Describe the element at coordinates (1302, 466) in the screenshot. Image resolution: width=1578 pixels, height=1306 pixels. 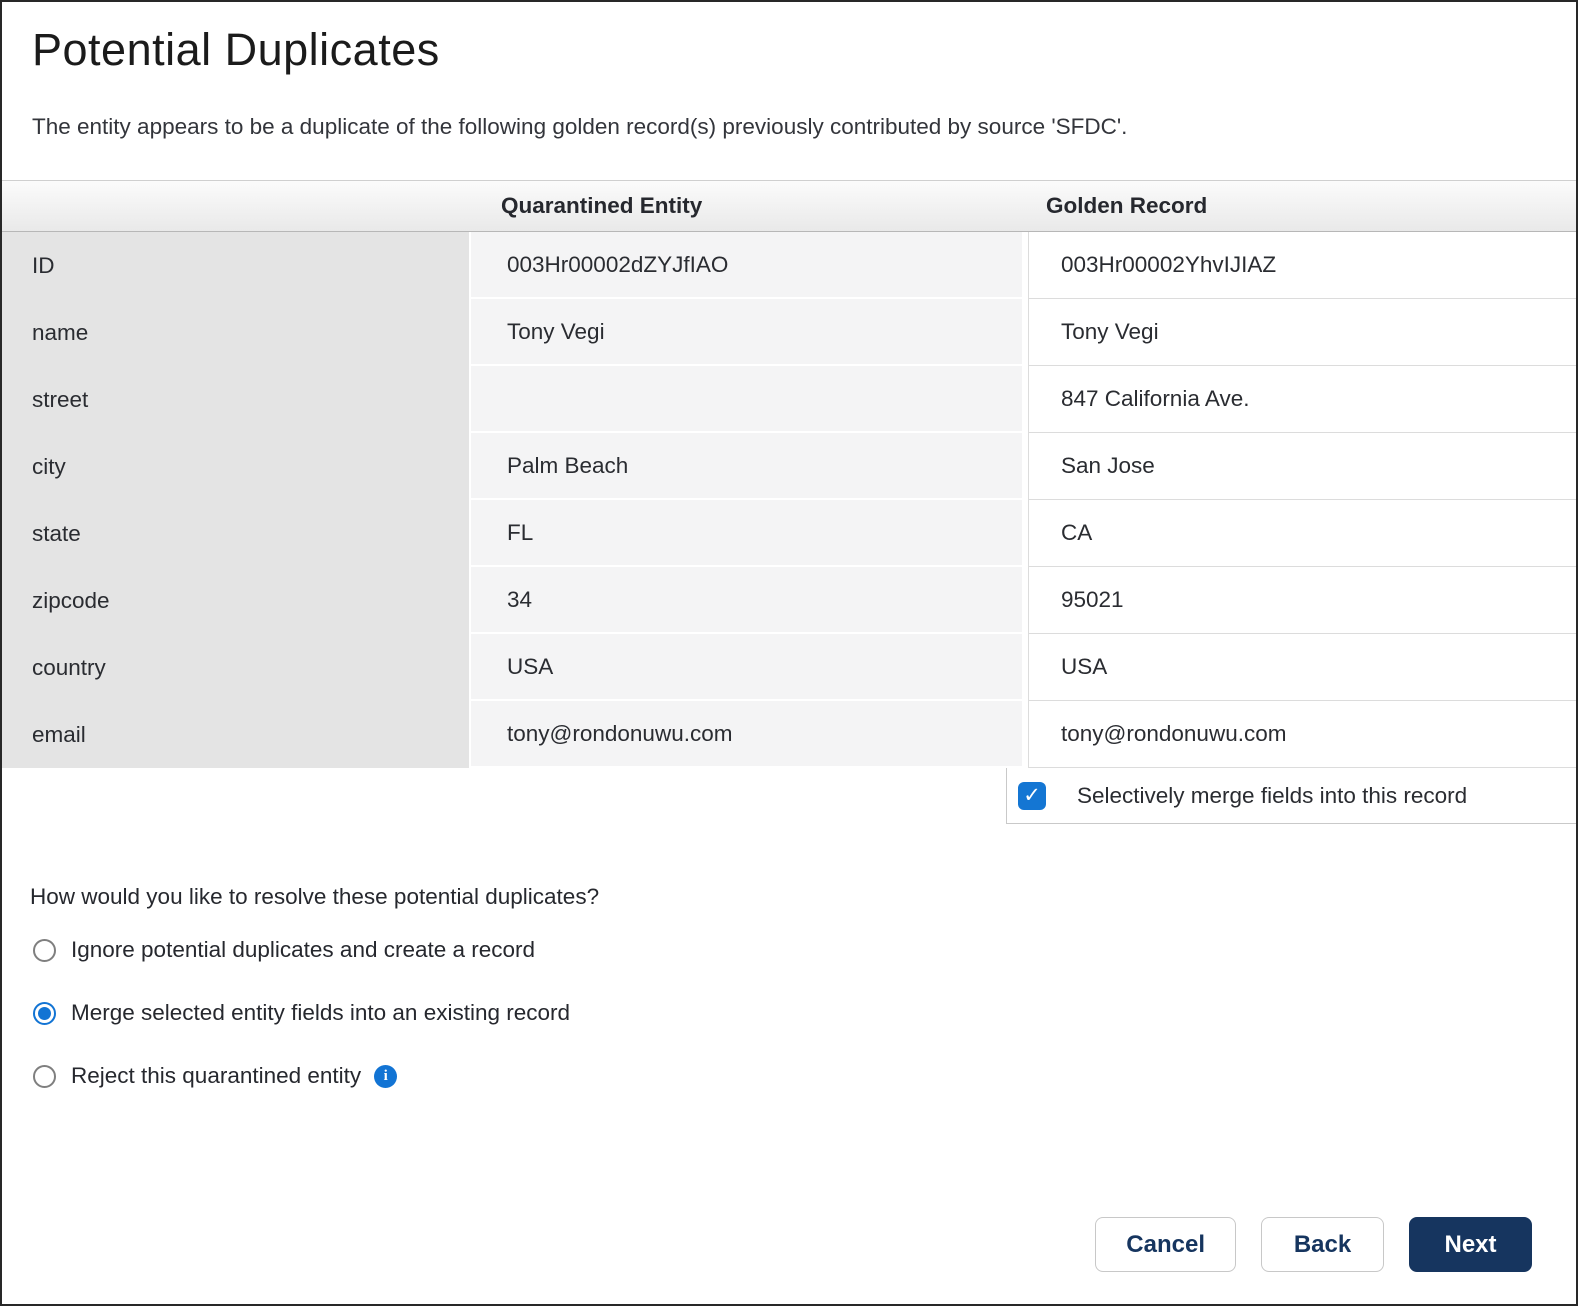
I see `golden-city: San Jose` at that location.